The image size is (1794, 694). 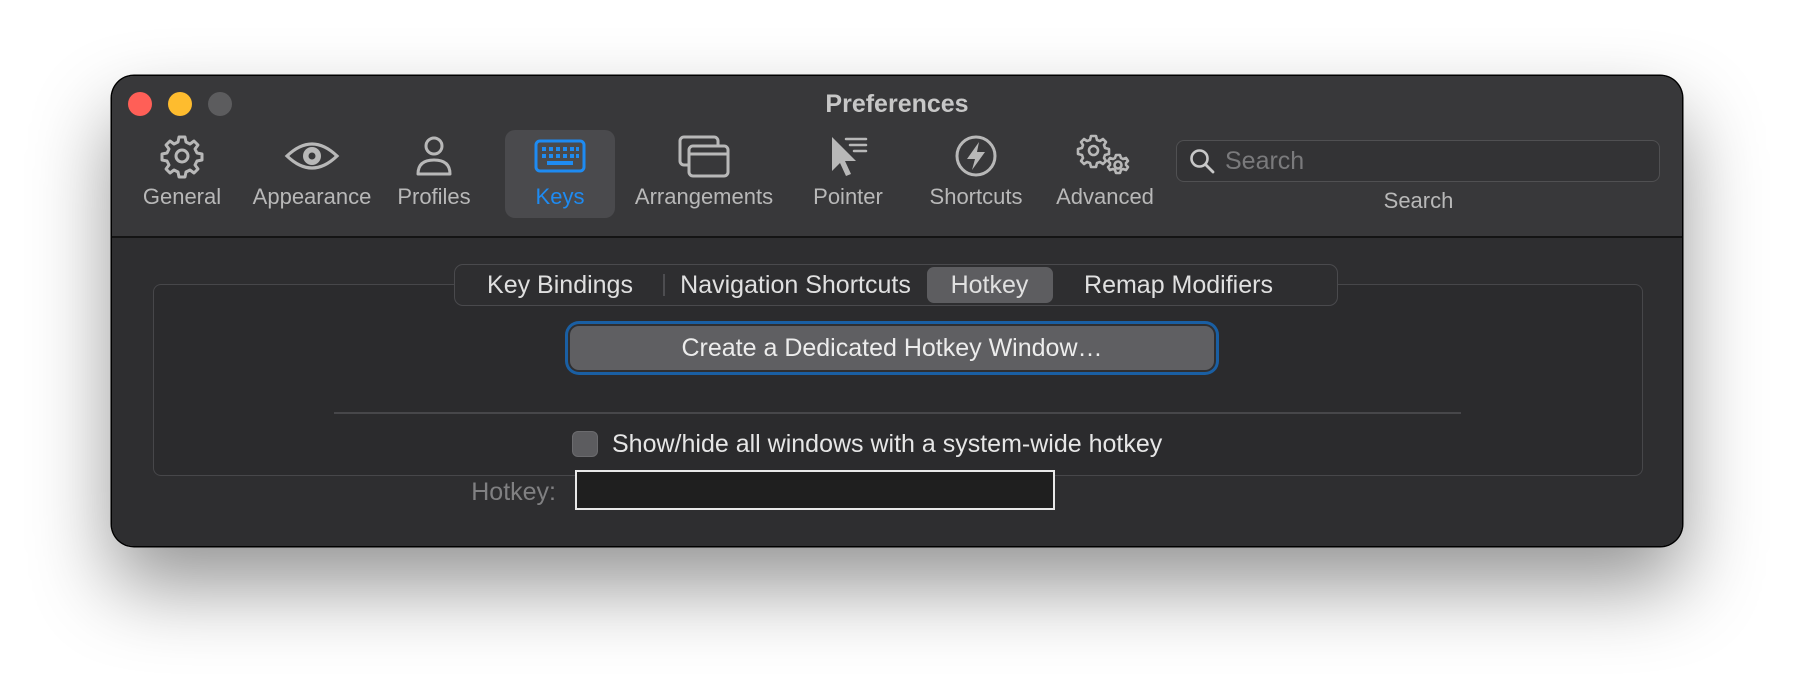 I want to click on toolbar-label-pointer: Pointer, so click(x=848, y=196).